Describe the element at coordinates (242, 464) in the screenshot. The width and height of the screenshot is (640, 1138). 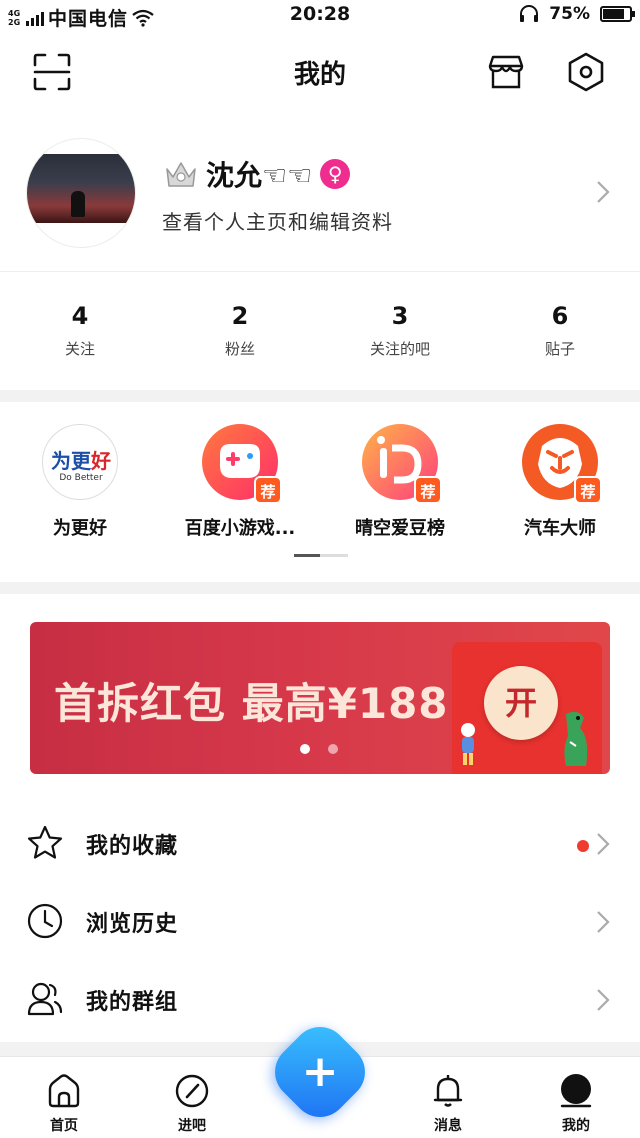
I see `gamepad-icon: 荐` at that location.